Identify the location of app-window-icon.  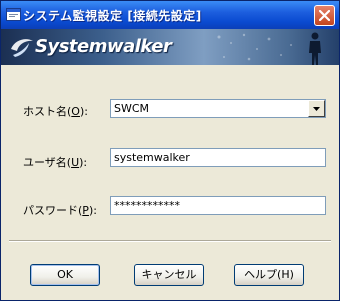
(13, 14).